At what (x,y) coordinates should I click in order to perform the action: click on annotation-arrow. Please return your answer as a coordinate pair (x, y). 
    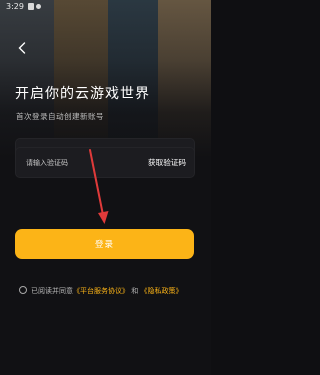
    Looking at the image, I should click on (99, 186).